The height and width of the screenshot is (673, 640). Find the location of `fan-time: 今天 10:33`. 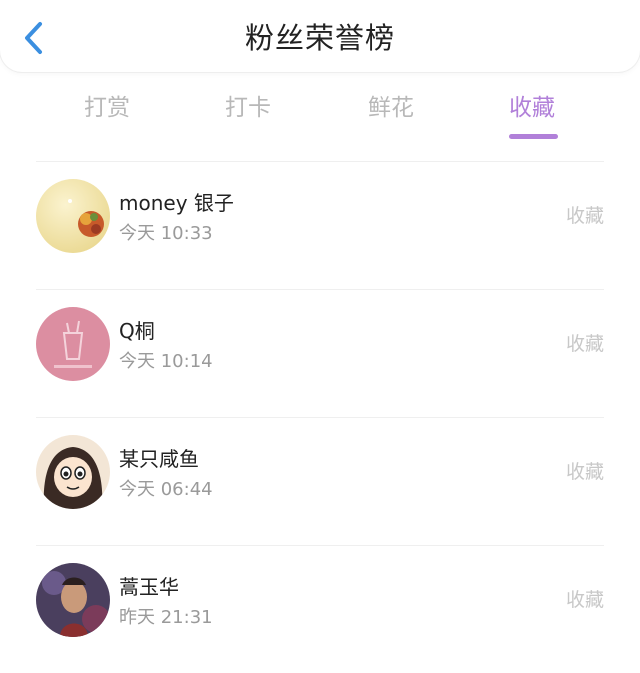

fan-time: 今天 10:33 is located at coordinates (166, 233).